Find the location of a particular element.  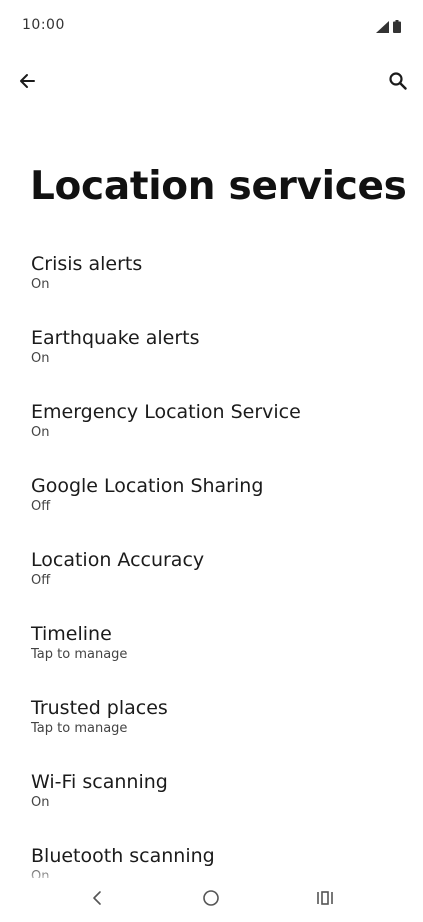

setting-timeline: Timeline Tap to manage is located at coordinates (211, 651).